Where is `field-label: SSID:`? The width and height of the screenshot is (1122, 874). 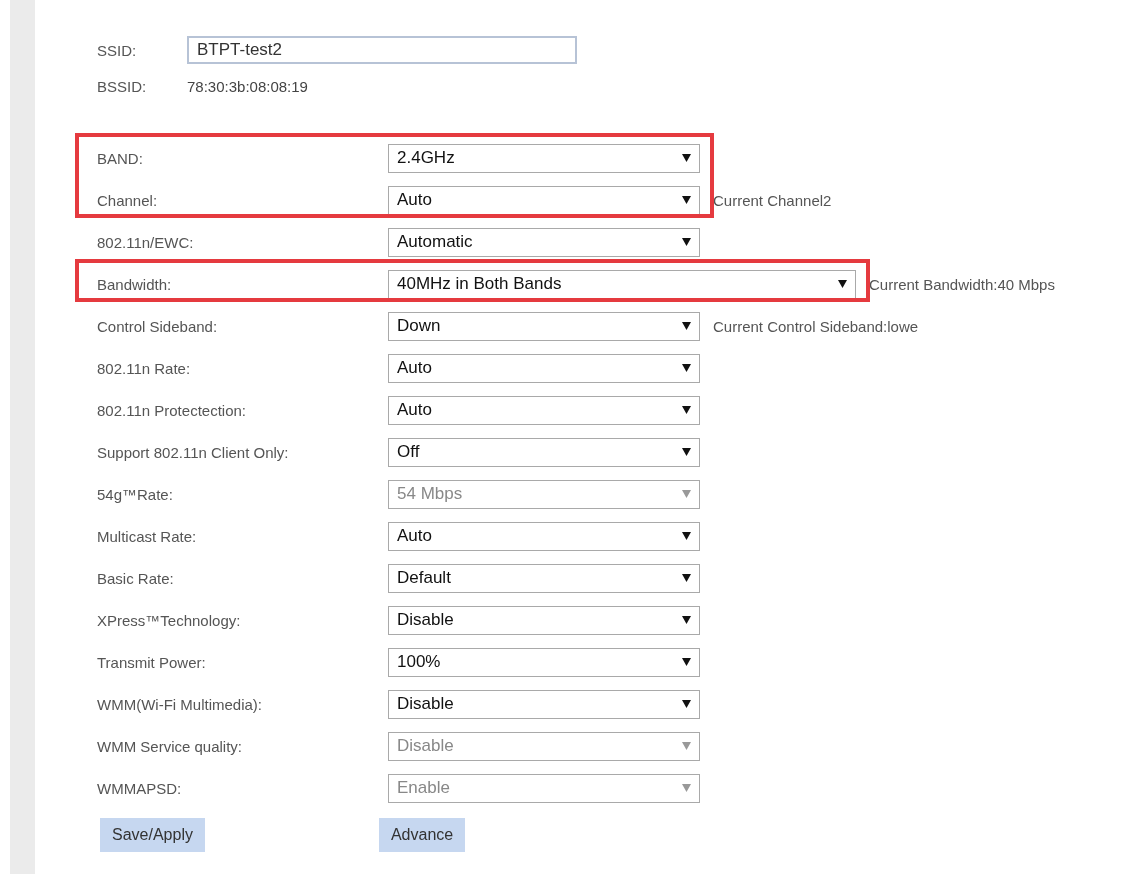 field-label: SSID: is located at coordinates (117, 50).